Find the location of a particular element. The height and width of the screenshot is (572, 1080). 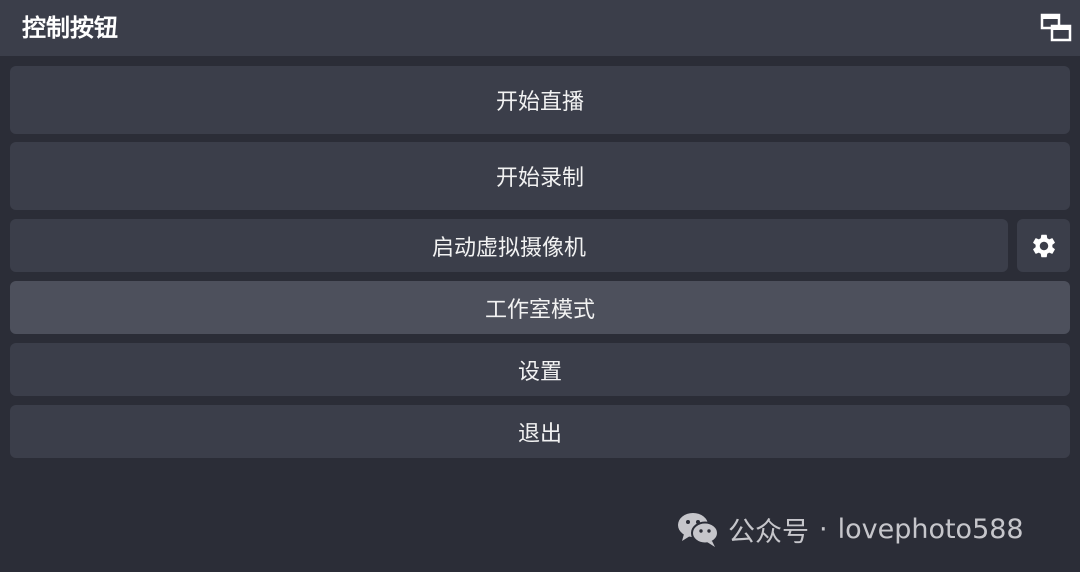

exit-button: 退出 is located at coordinates (540, 431).